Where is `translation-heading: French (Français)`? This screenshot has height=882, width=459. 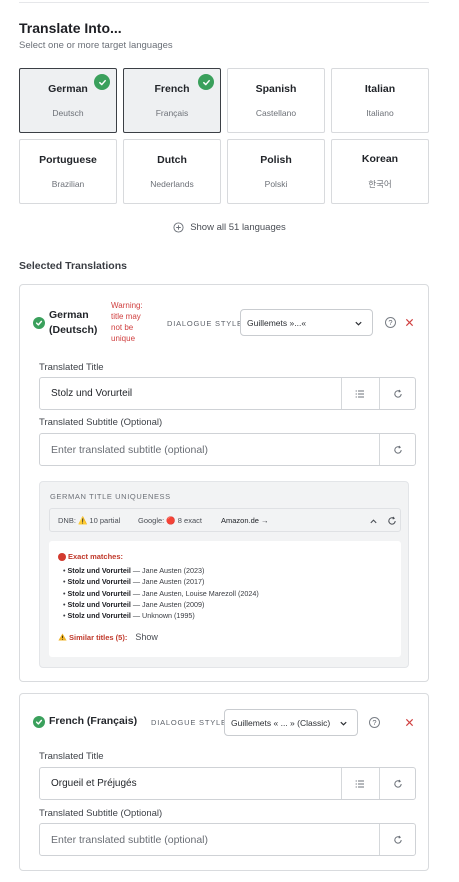
translation-heading: French (Français) is located at coordinates (93, 721).